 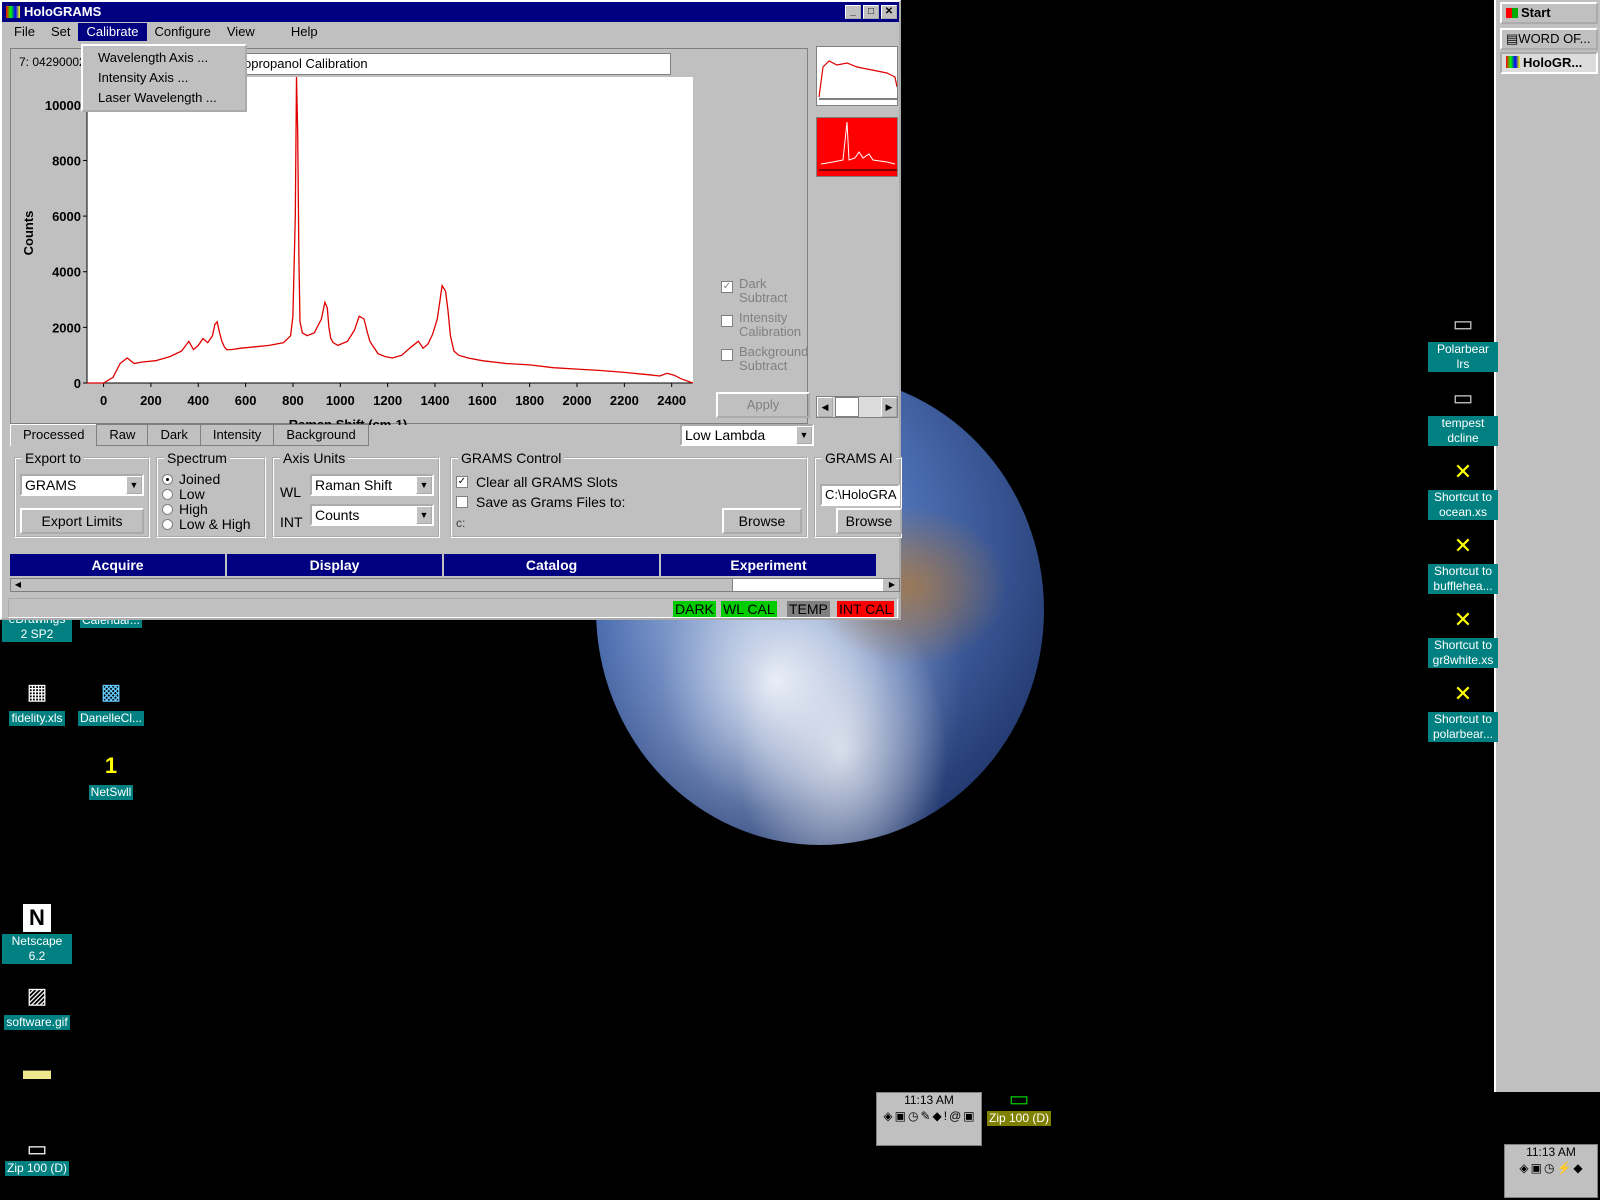 I want to click on x-tick-label: 600, so click(x=246, y=400).